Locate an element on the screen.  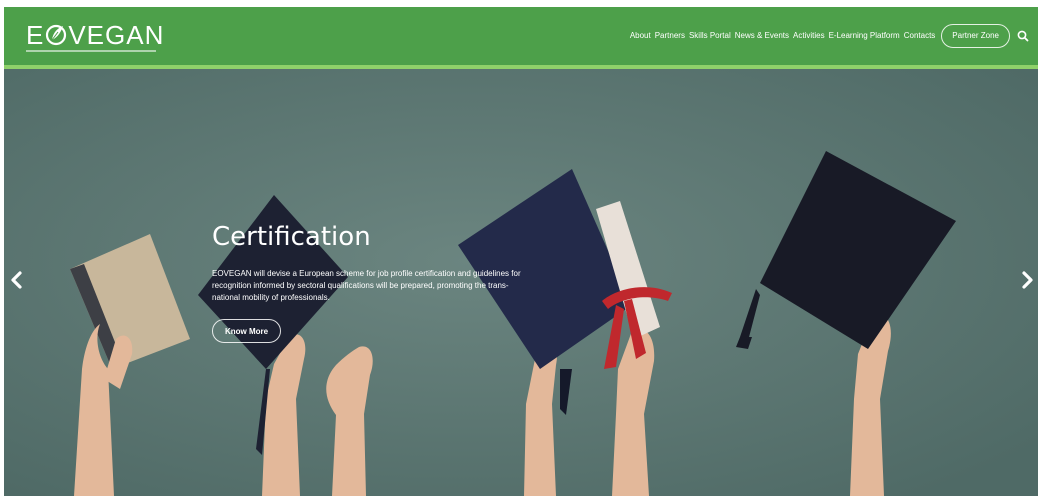
logo-wordmark: VEGAN is located at coordinates (116, 35).